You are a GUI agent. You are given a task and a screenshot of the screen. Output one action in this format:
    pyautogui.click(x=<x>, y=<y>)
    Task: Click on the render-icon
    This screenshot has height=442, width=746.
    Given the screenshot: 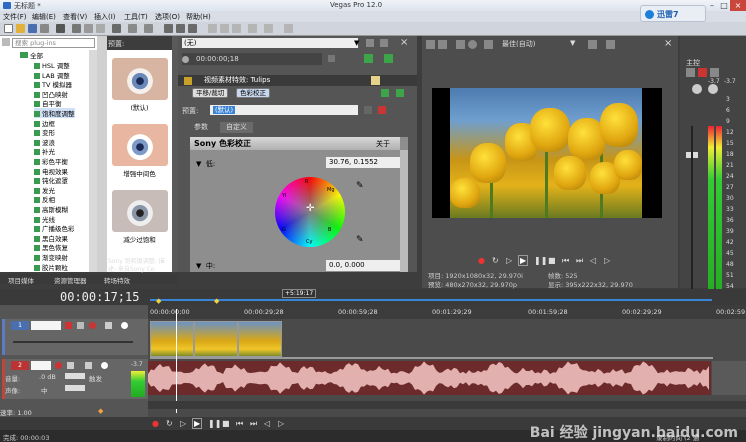 What is the action you would take?
    pyautogui.click(x=60, y=28)
    